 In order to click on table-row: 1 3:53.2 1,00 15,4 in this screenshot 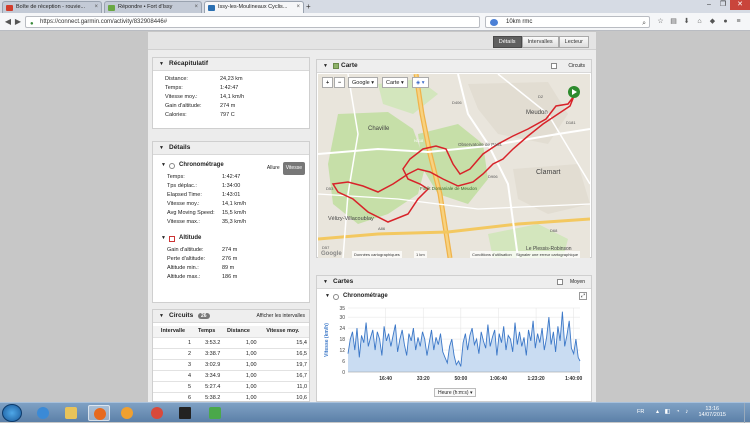, I will do `click(231, 343)`.